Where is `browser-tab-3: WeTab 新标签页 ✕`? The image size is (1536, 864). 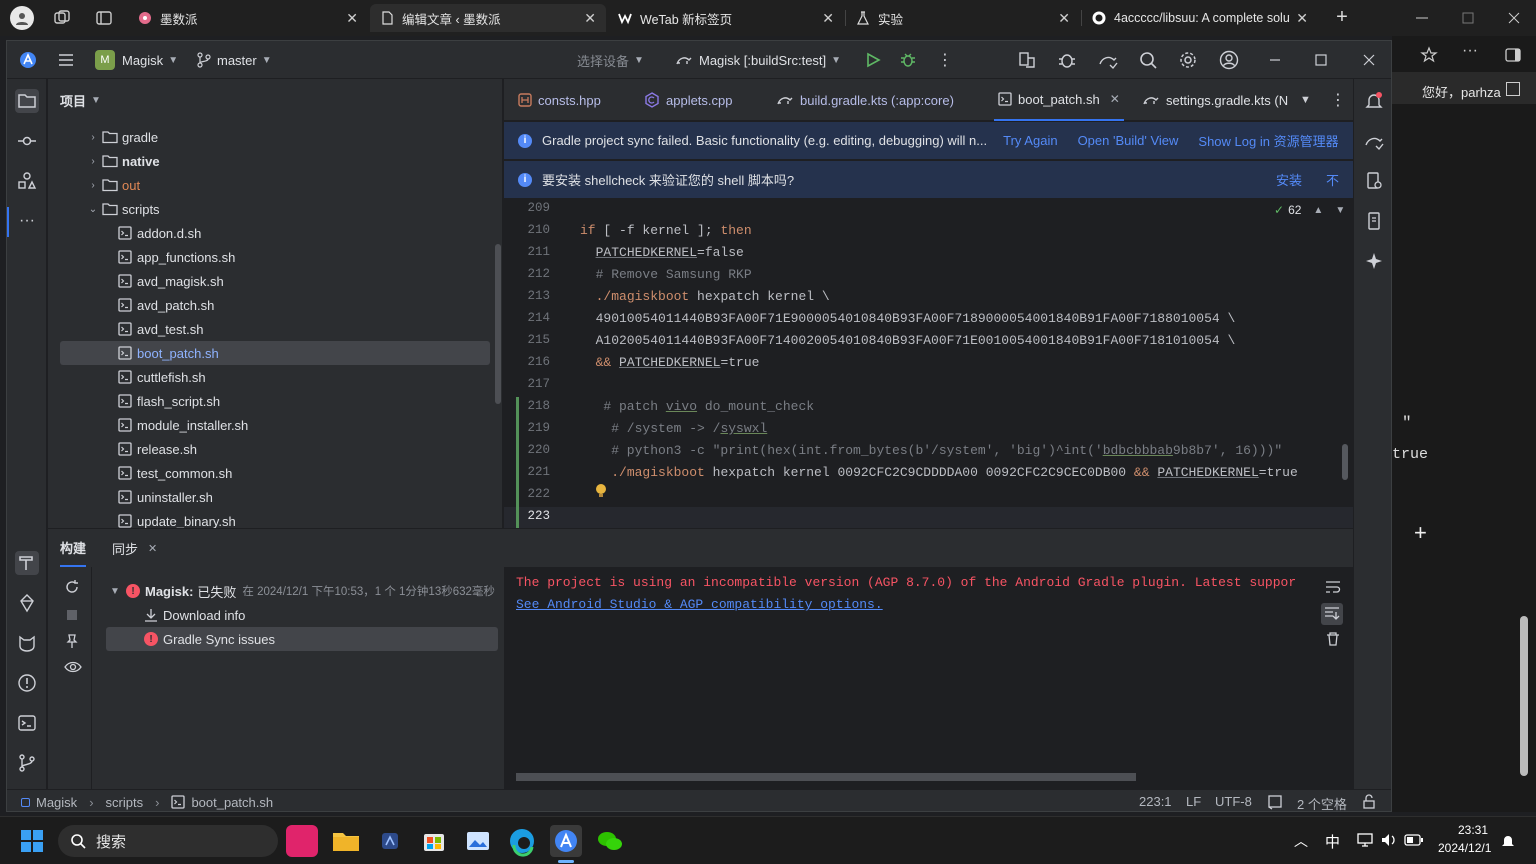 browser-tab-3: WeTab 新标签页 ✕ is located at coordinates (726, 18).